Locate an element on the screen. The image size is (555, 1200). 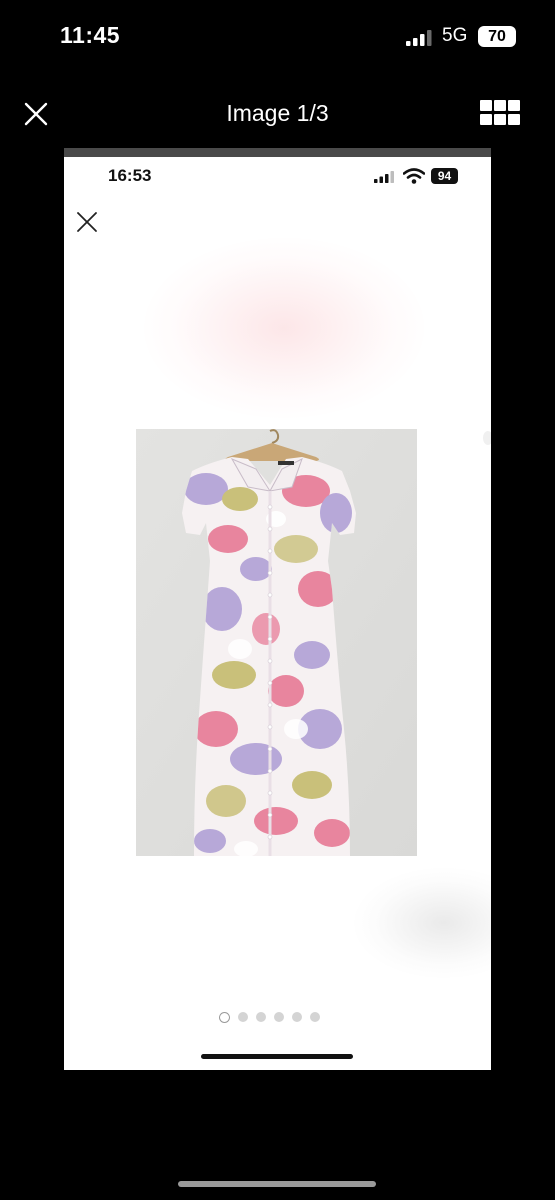
home-indicator is located at coordinates (277, 1184).